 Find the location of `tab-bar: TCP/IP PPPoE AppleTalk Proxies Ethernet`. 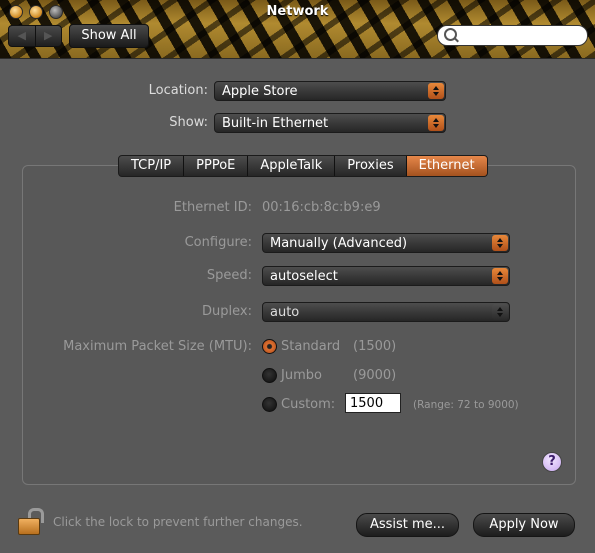

tab-bar: TCP/IP PPPoE AppleTalk Proxies Ethernet is located at coordinates (303, 166).